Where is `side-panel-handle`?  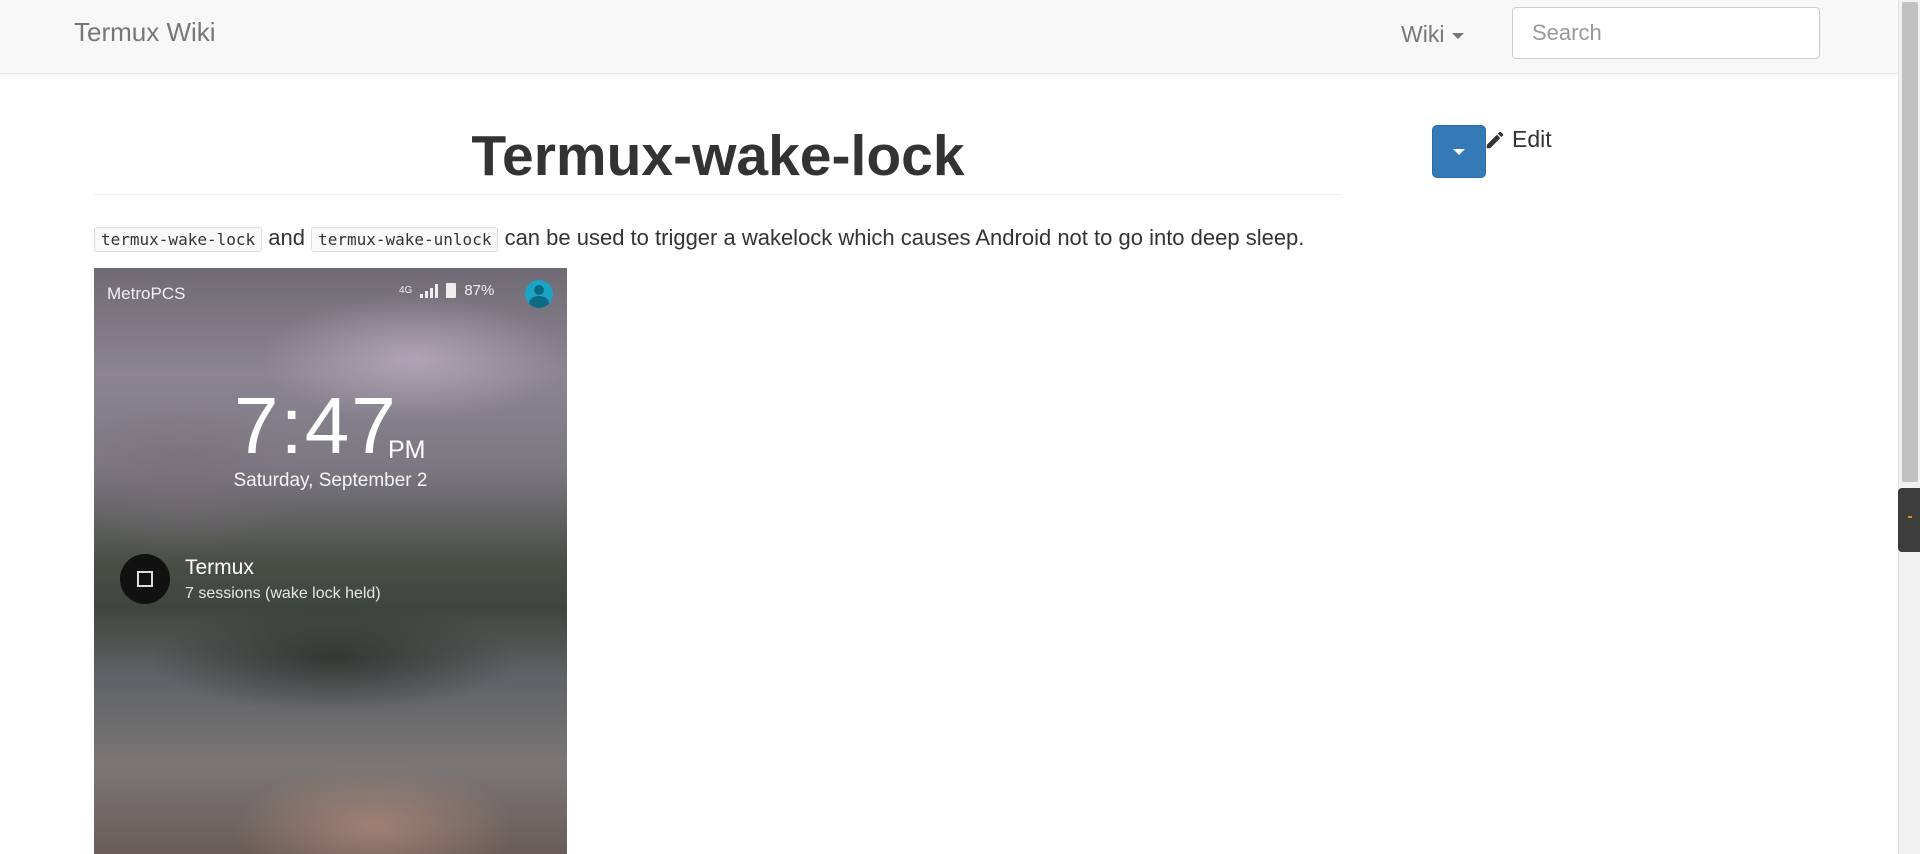 side-panel-handle is located at coordinates (1909, 520).